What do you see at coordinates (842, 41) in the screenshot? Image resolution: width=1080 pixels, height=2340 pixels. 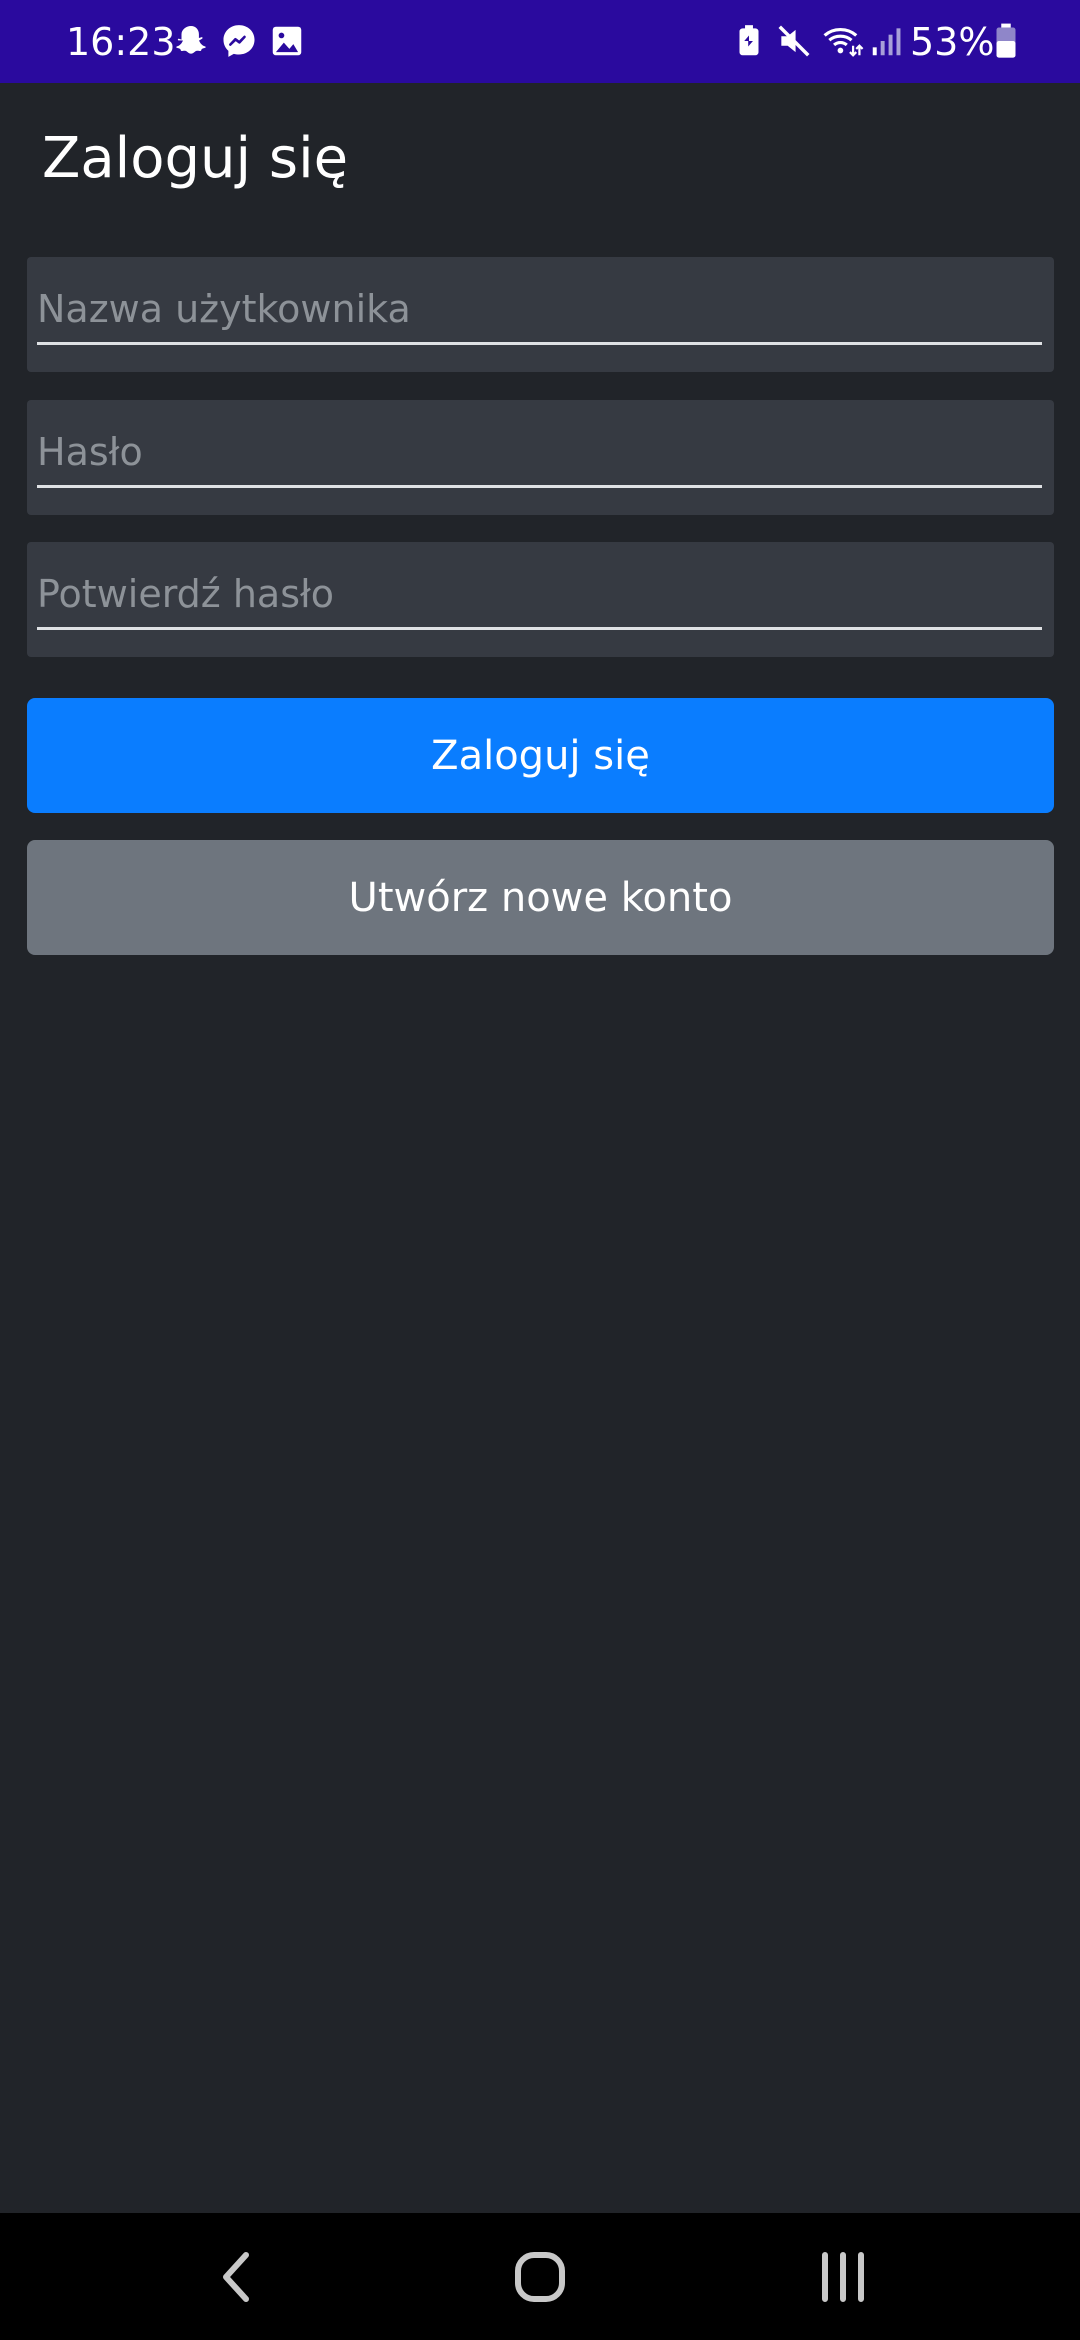 I see `wifi-icon` at bounding box center [842, 41].